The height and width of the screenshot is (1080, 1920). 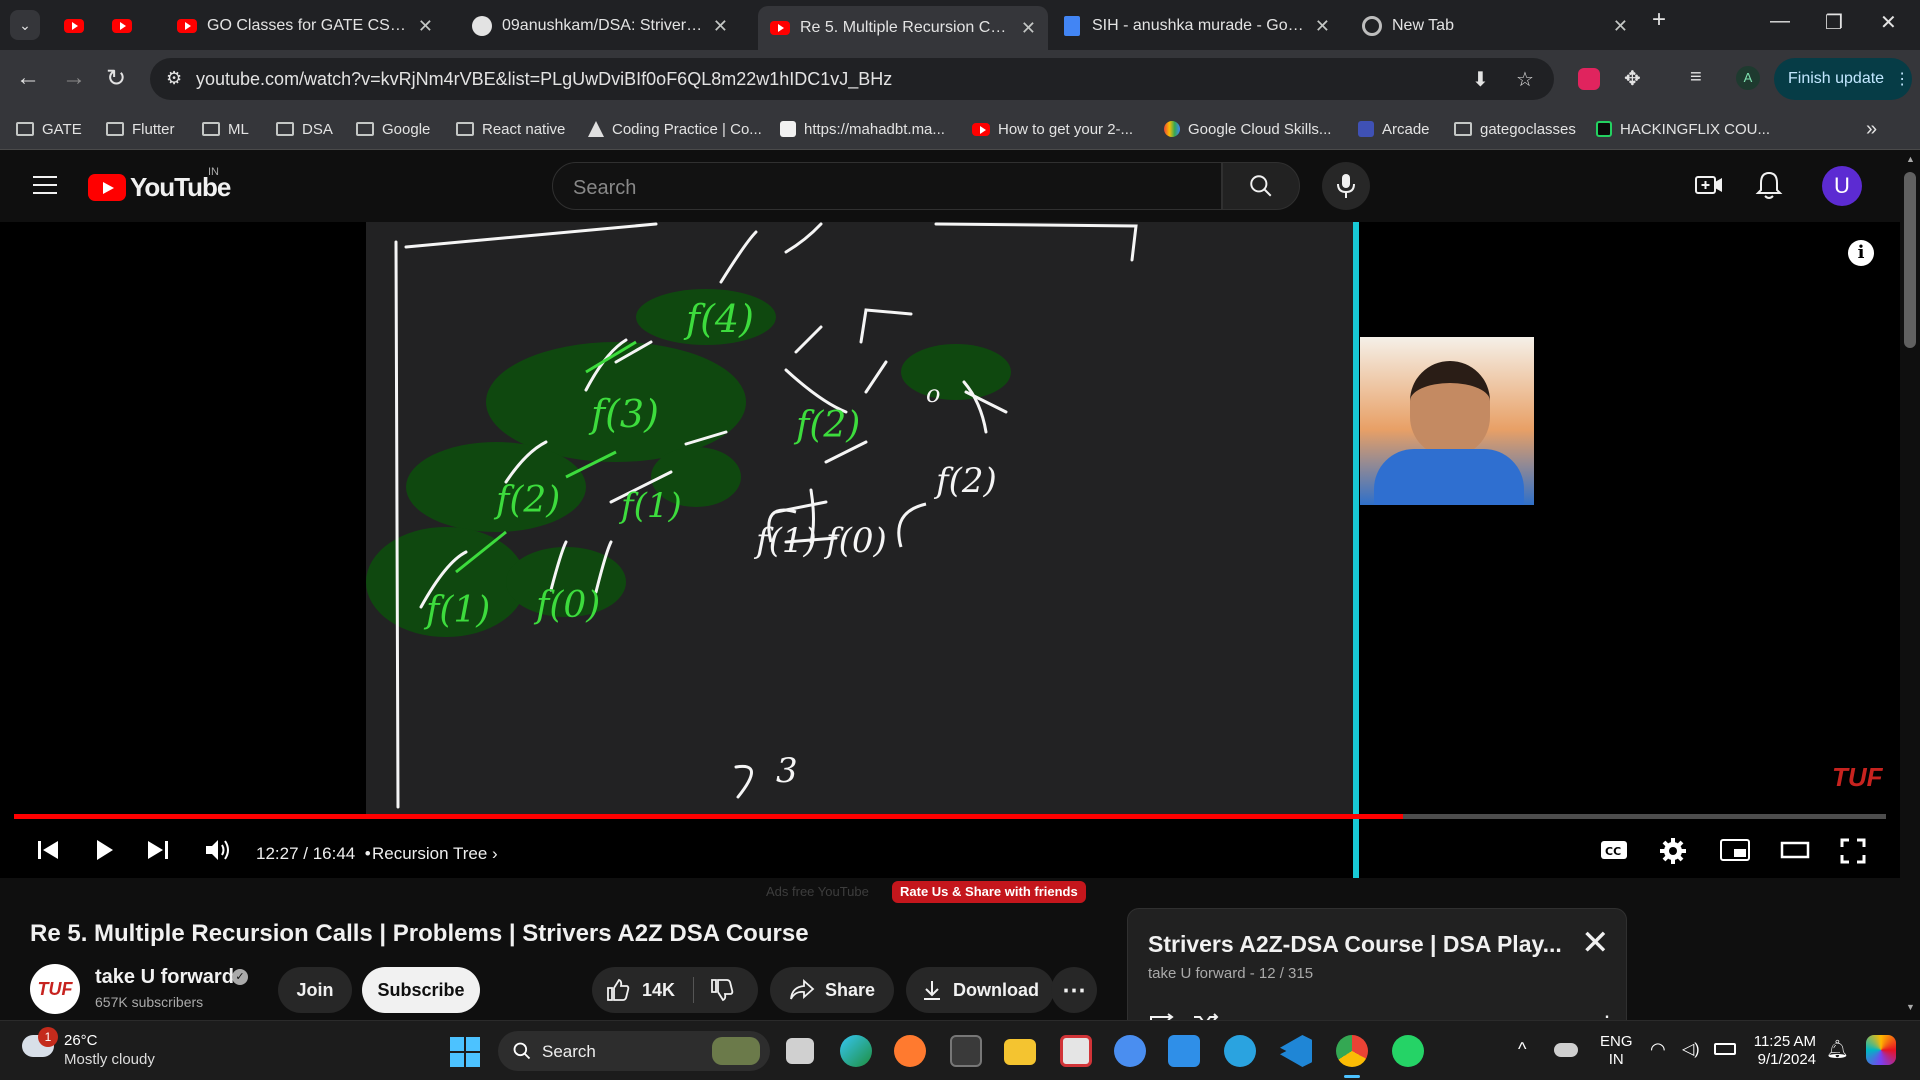 I want to click on youtube-logo: YouTube IN, so click(x=159, y=184).